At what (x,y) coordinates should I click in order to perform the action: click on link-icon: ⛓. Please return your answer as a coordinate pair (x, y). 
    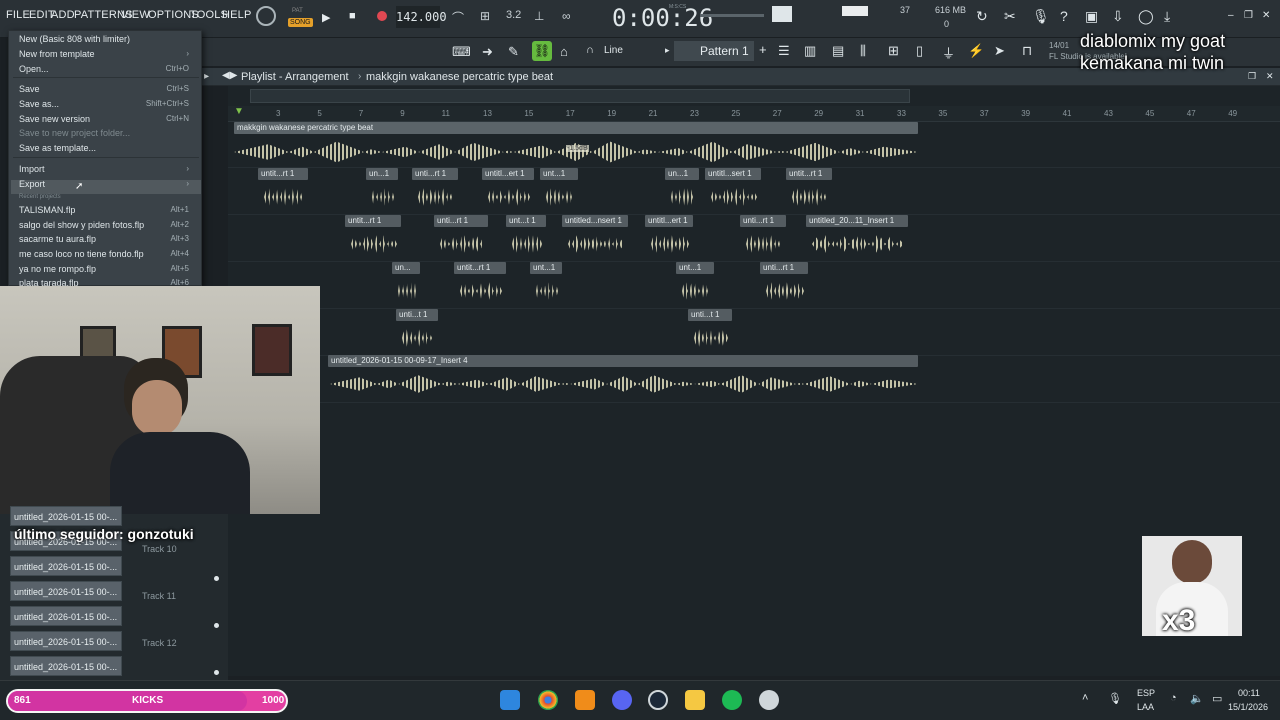
    Looking at the image, I should click on (542, 51).